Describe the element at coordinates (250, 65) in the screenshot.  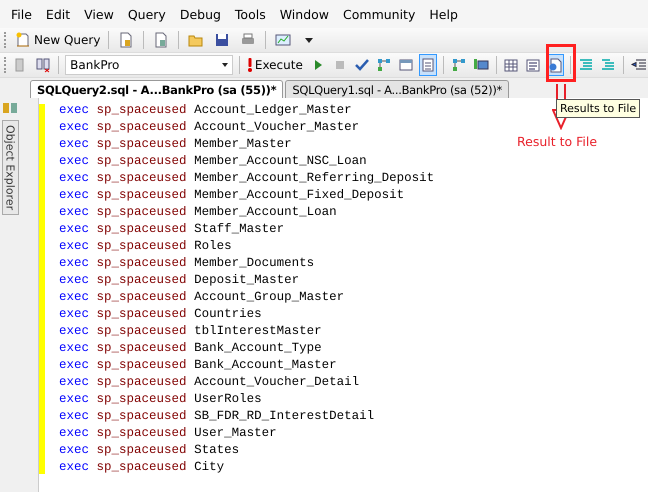
I see `exclamation-icon` at that location.